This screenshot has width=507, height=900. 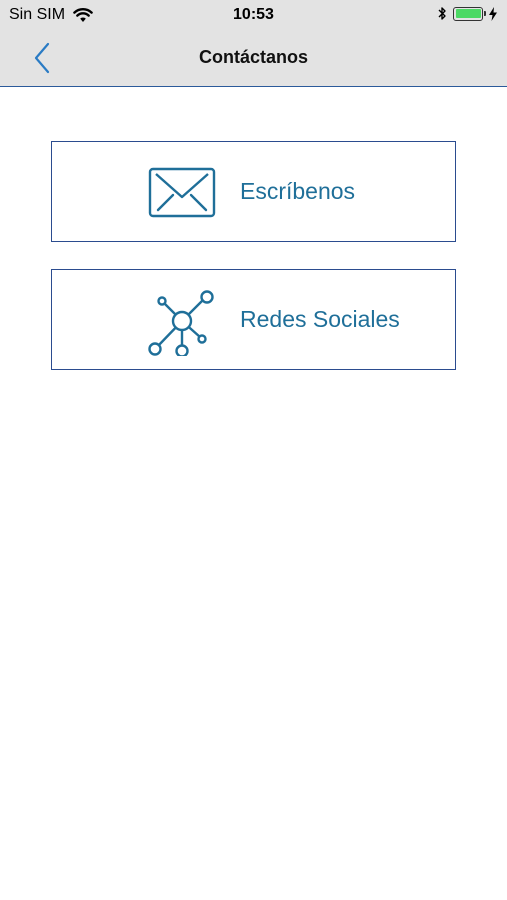 I want to click on page-title: Contáctanos, so click(x=253, y=57).